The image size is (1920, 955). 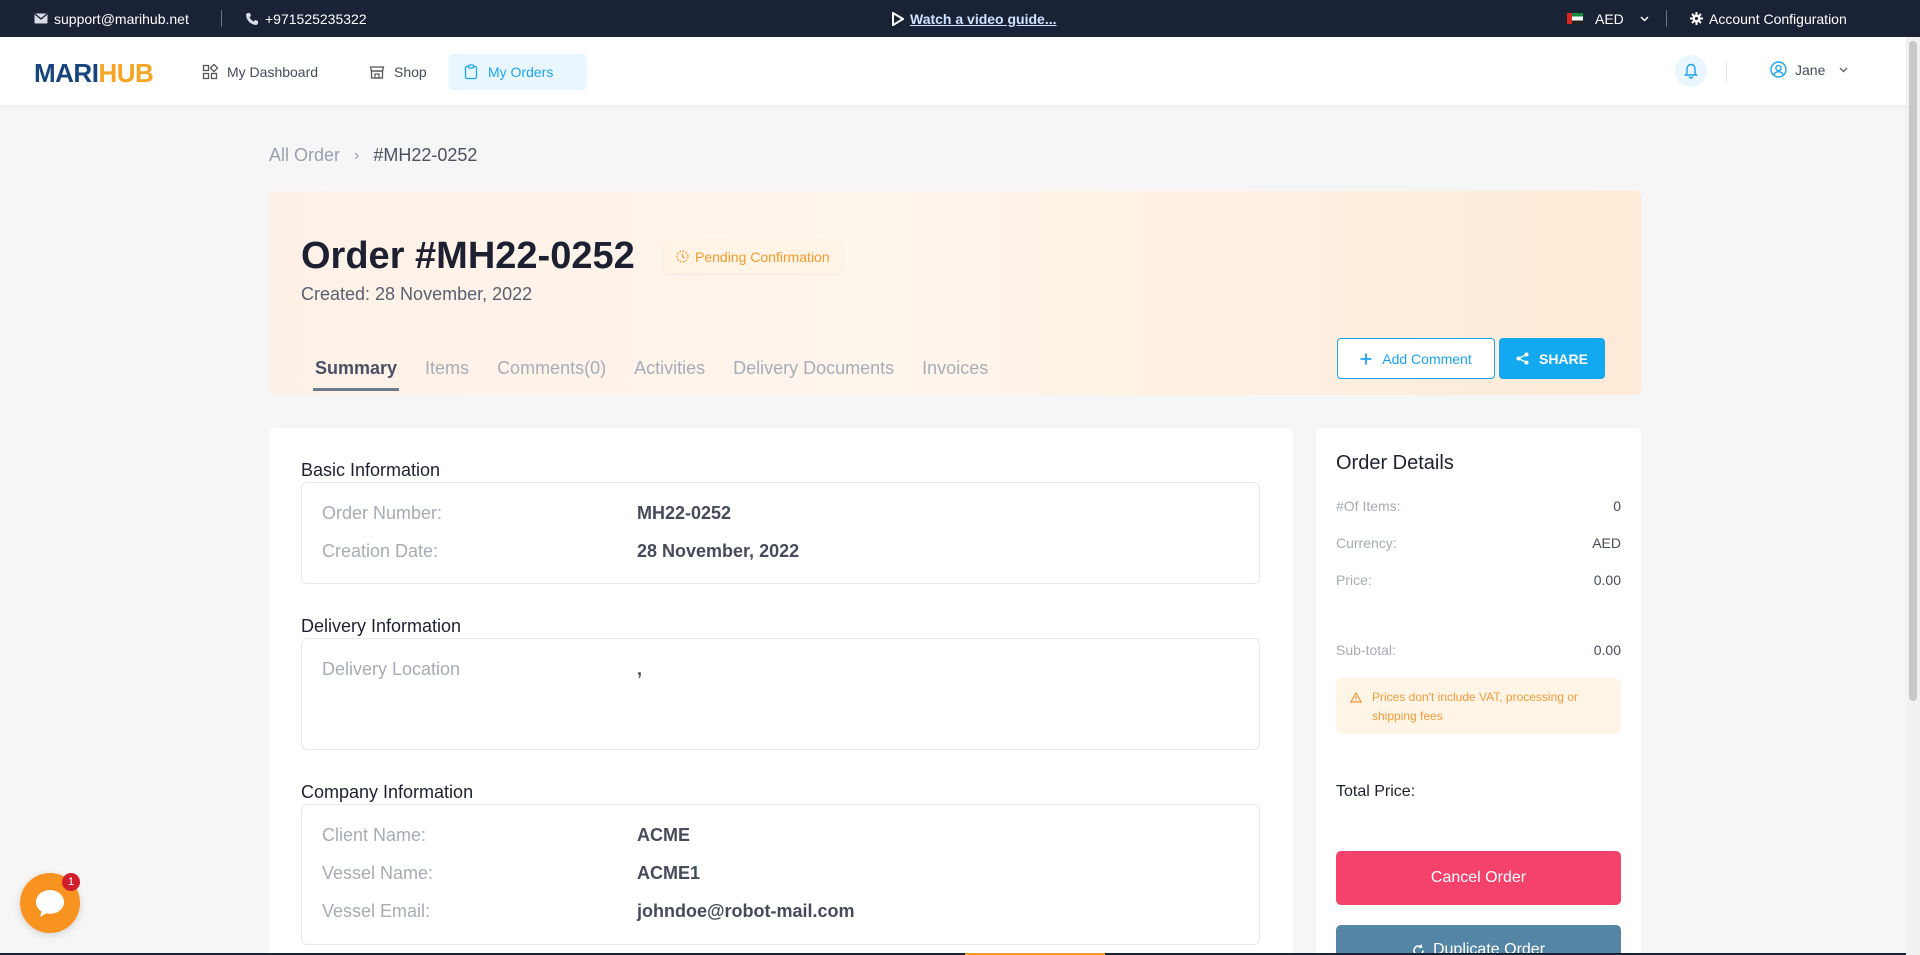 I want to click on chevron-right-icon: ›, so click(x=357, y=155).